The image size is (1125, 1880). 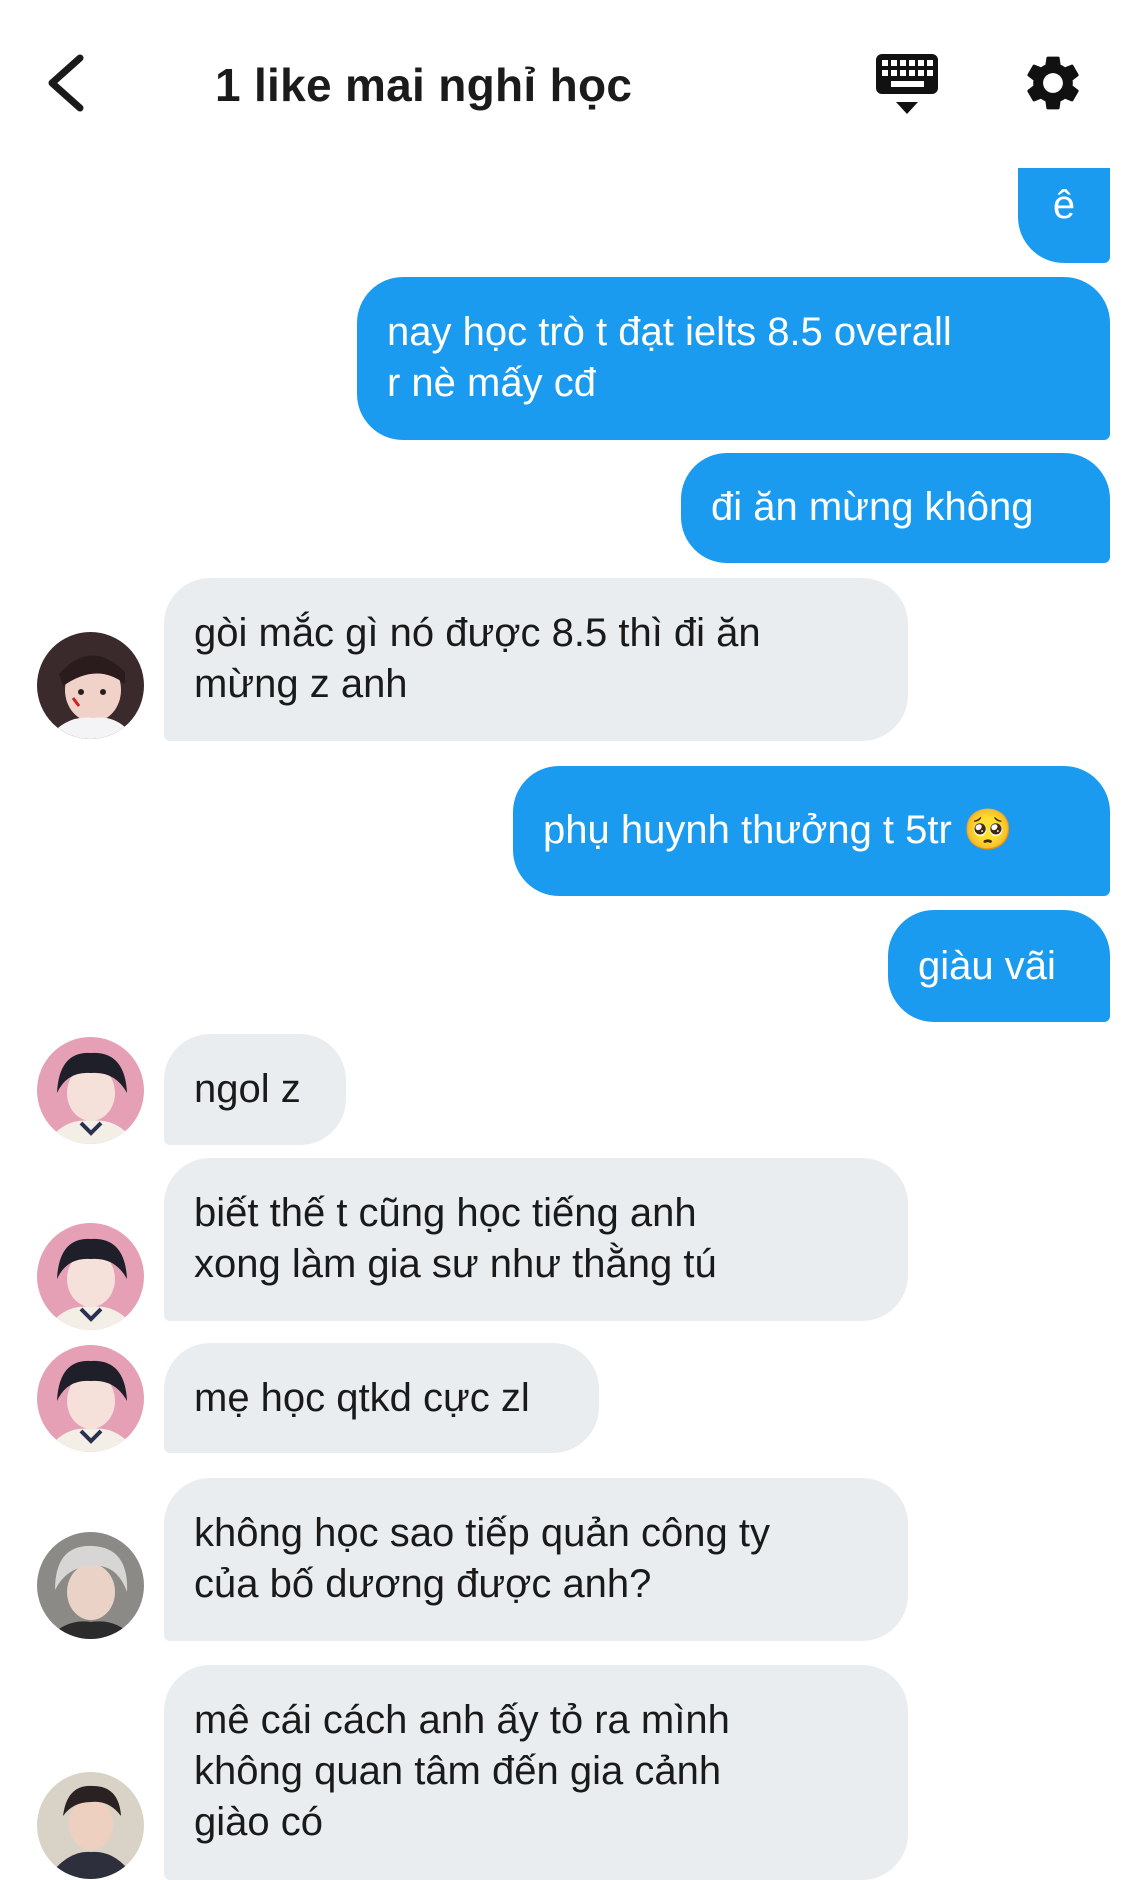 What do you see at coordinates (1064, 215) in the screenshot?
I see `message-bubble-outgoing: ê` at bounding box center [1064, 215].